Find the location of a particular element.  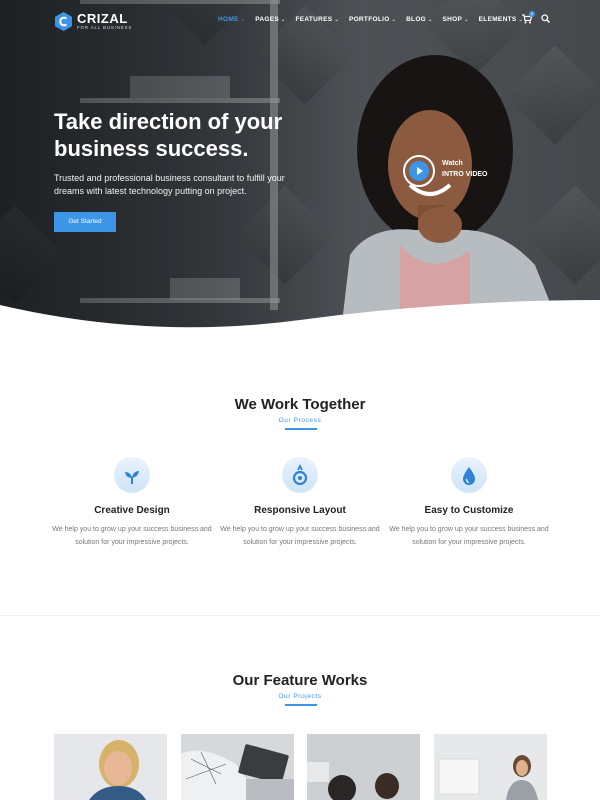

process-title: We Work Together is located at coordinates (300, 404).